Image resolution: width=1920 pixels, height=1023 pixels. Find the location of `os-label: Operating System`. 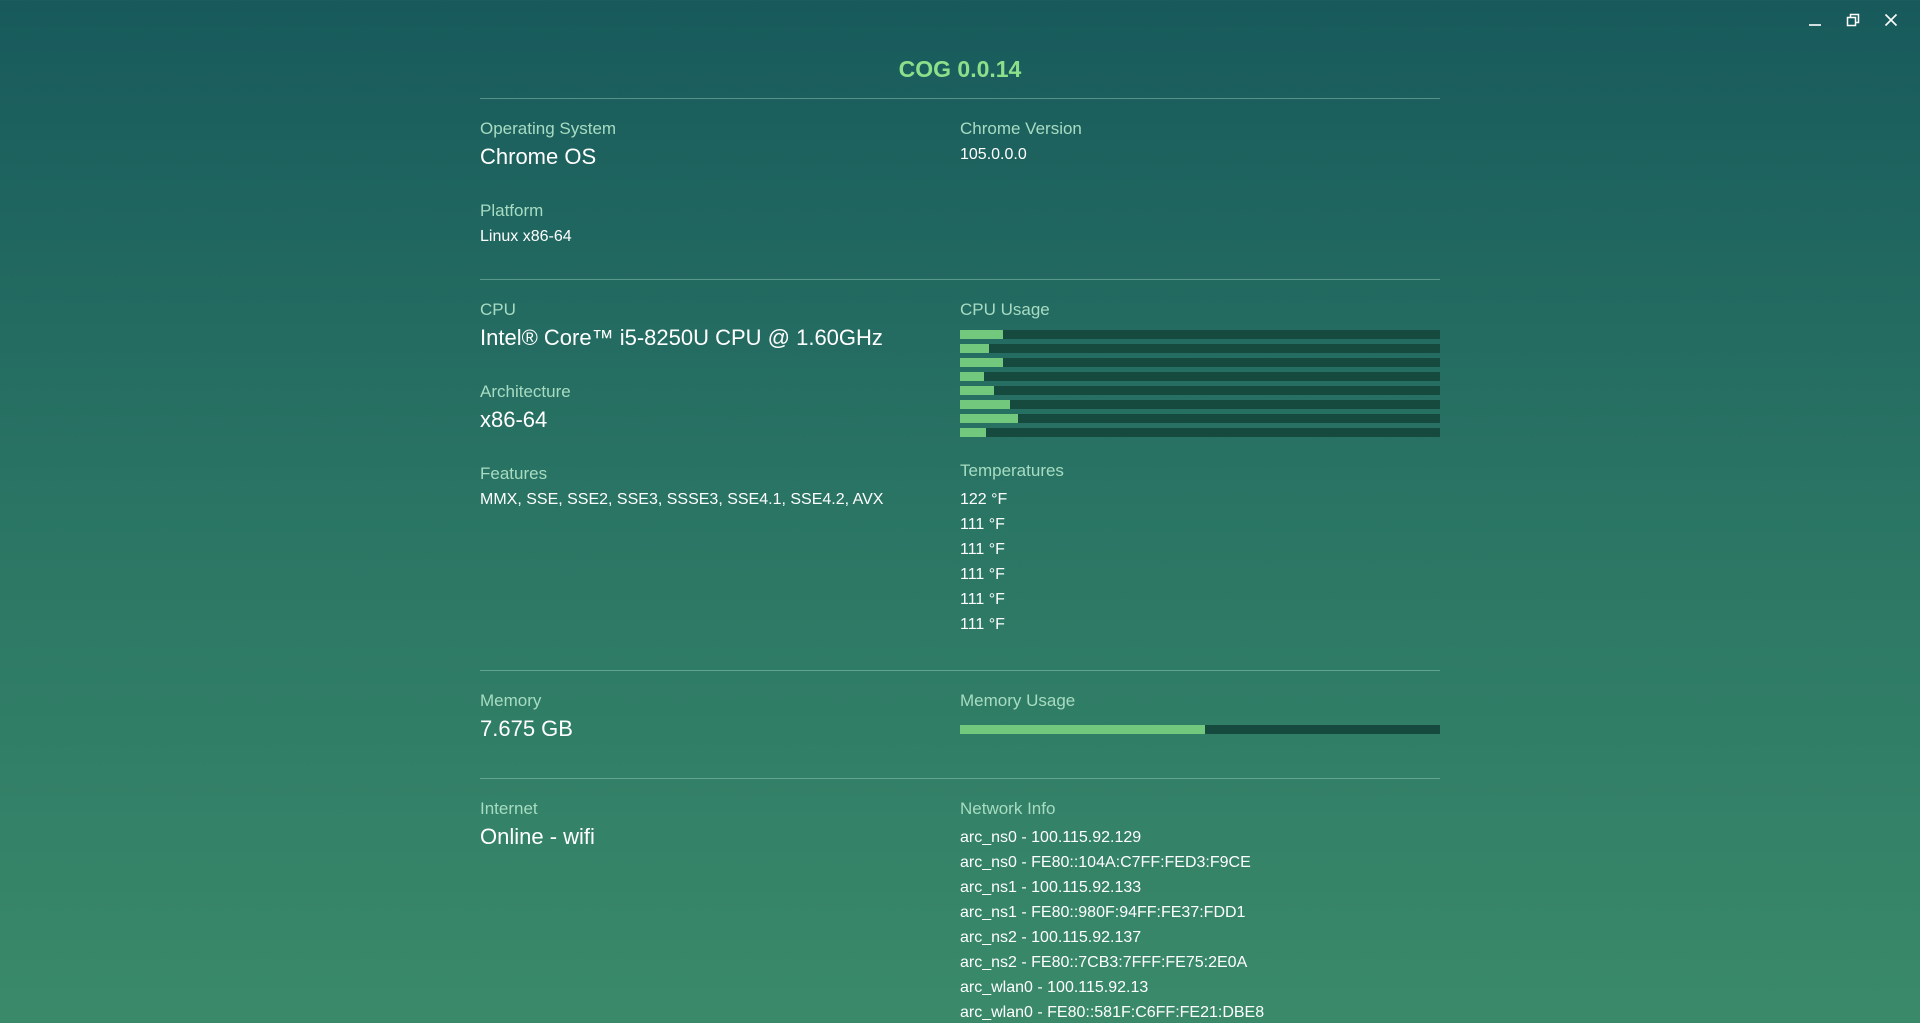

os-label: Operating System is located at coordinates (548, 128).